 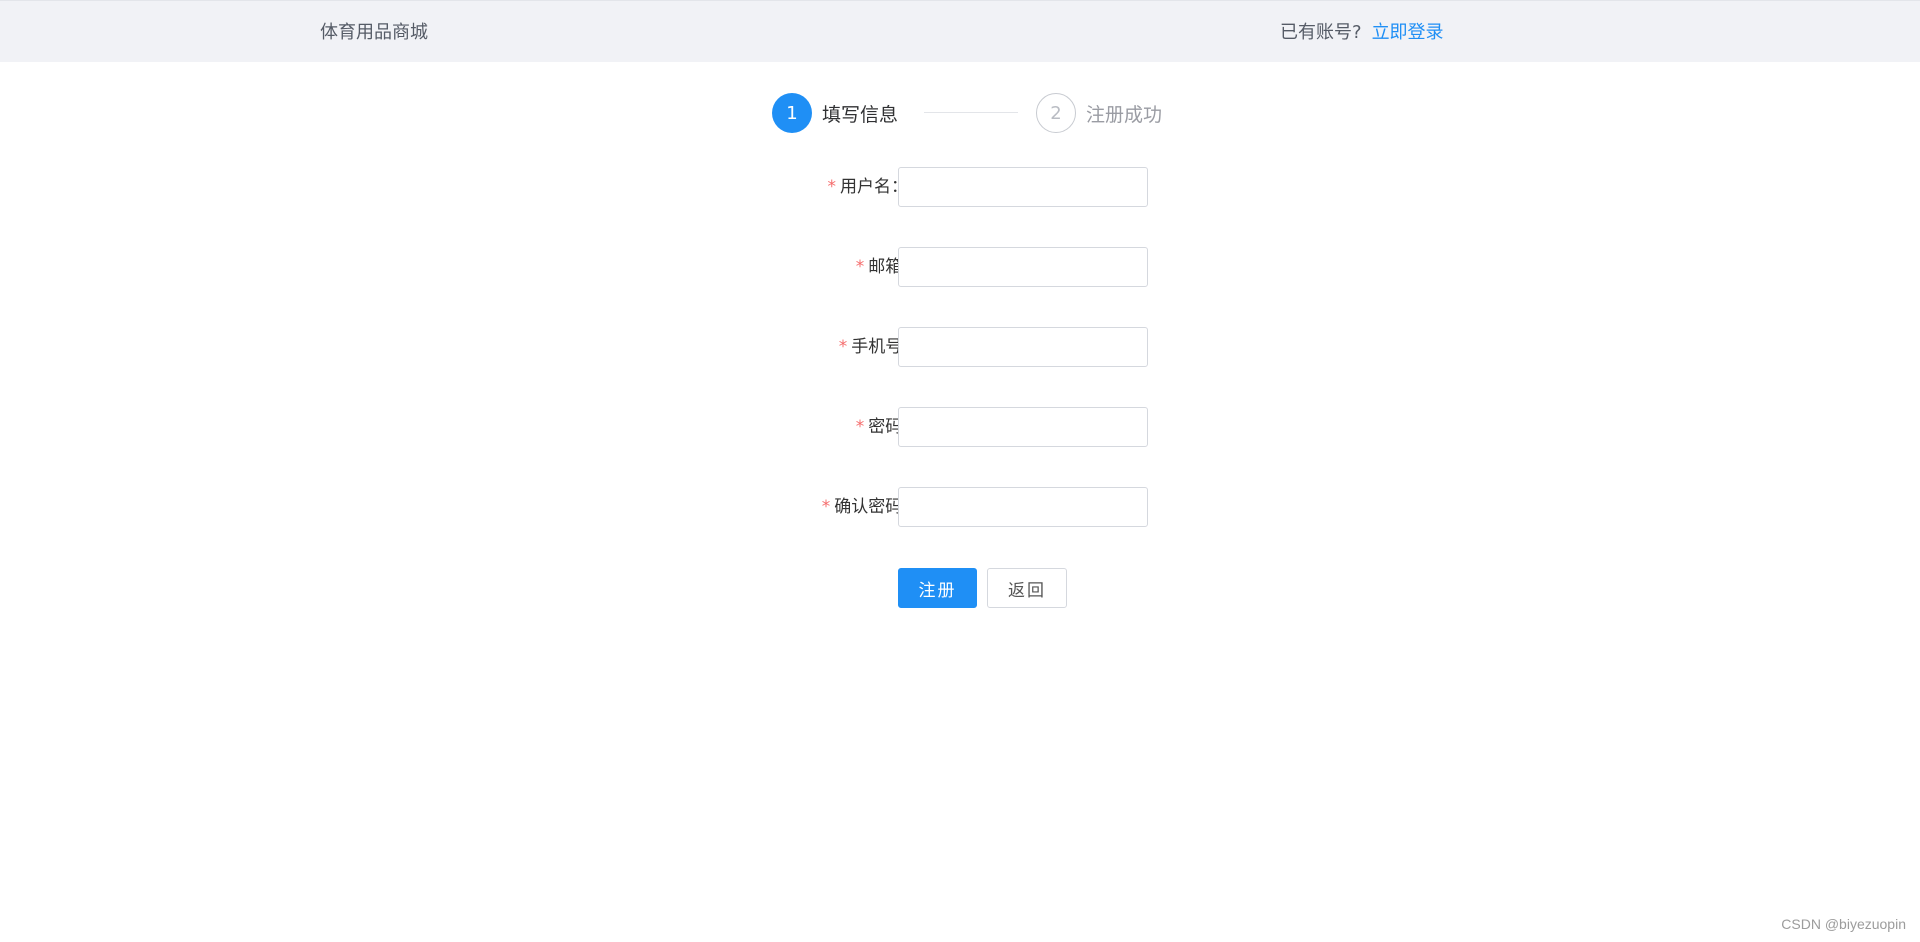 What do you see at coordinates (1023, 267) in the screenshot?
I see `email-input` at bounding box center [1023, 267].